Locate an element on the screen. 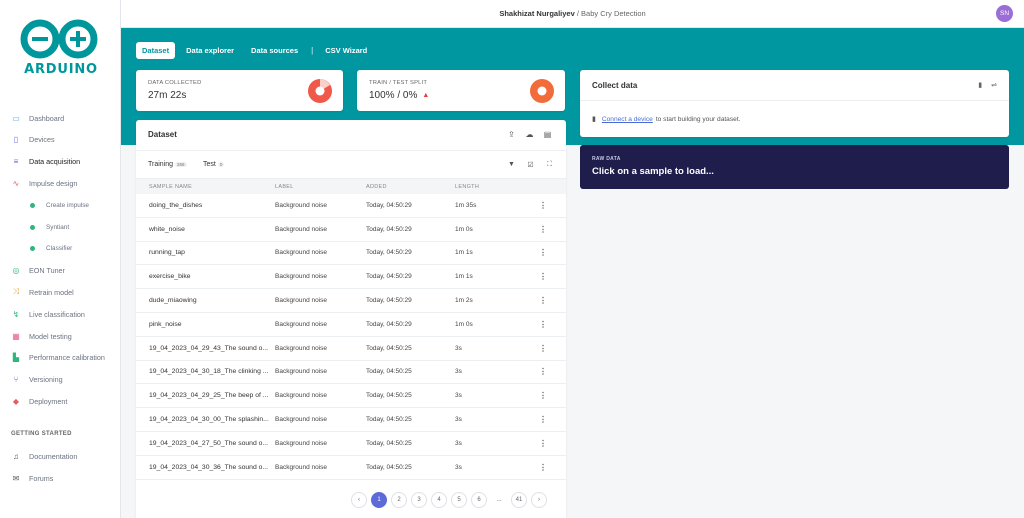 The height and width of the screenshot is (518, 1024). breadcrumb-project: Baby Cry Detection is located at coordinates (613, 13).